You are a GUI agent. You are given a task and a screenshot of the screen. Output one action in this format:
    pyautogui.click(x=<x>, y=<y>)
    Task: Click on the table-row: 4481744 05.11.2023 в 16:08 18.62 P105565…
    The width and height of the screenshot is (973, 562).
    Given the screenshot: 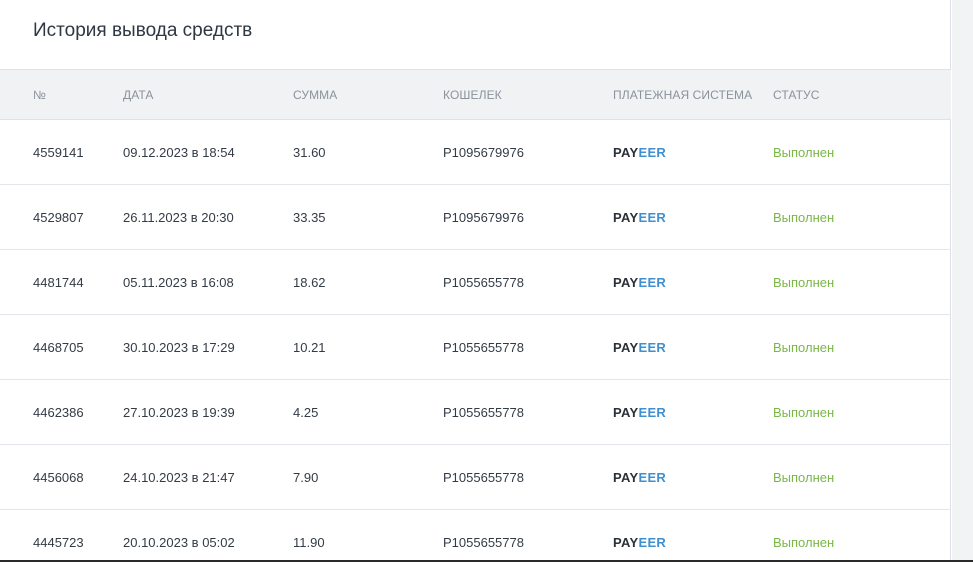 What is the action you would take?
    pyautogui.click(x=475, y=282)
    